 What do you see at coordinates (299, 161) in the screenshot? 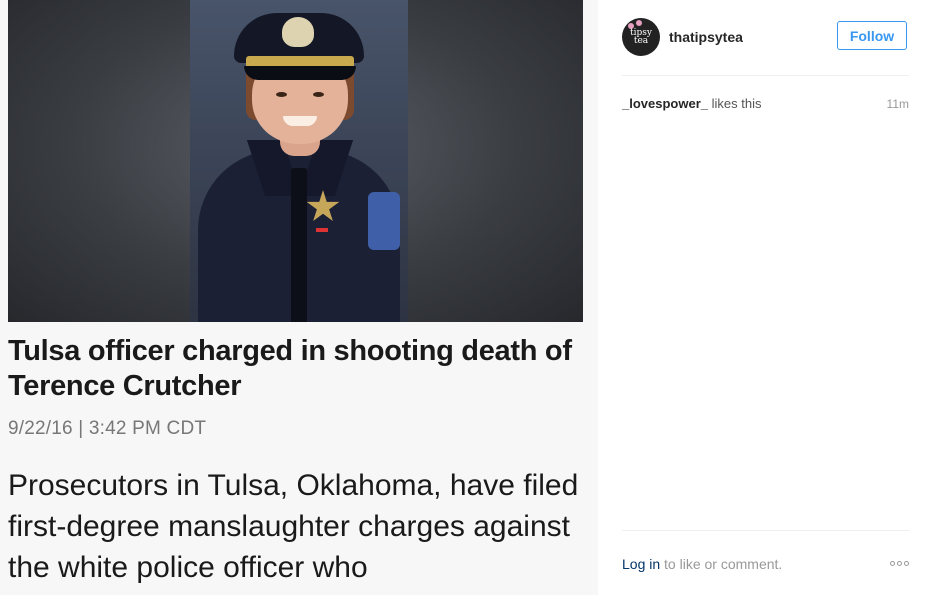
I see `officer-portrait` at bounding box center [299, 161].